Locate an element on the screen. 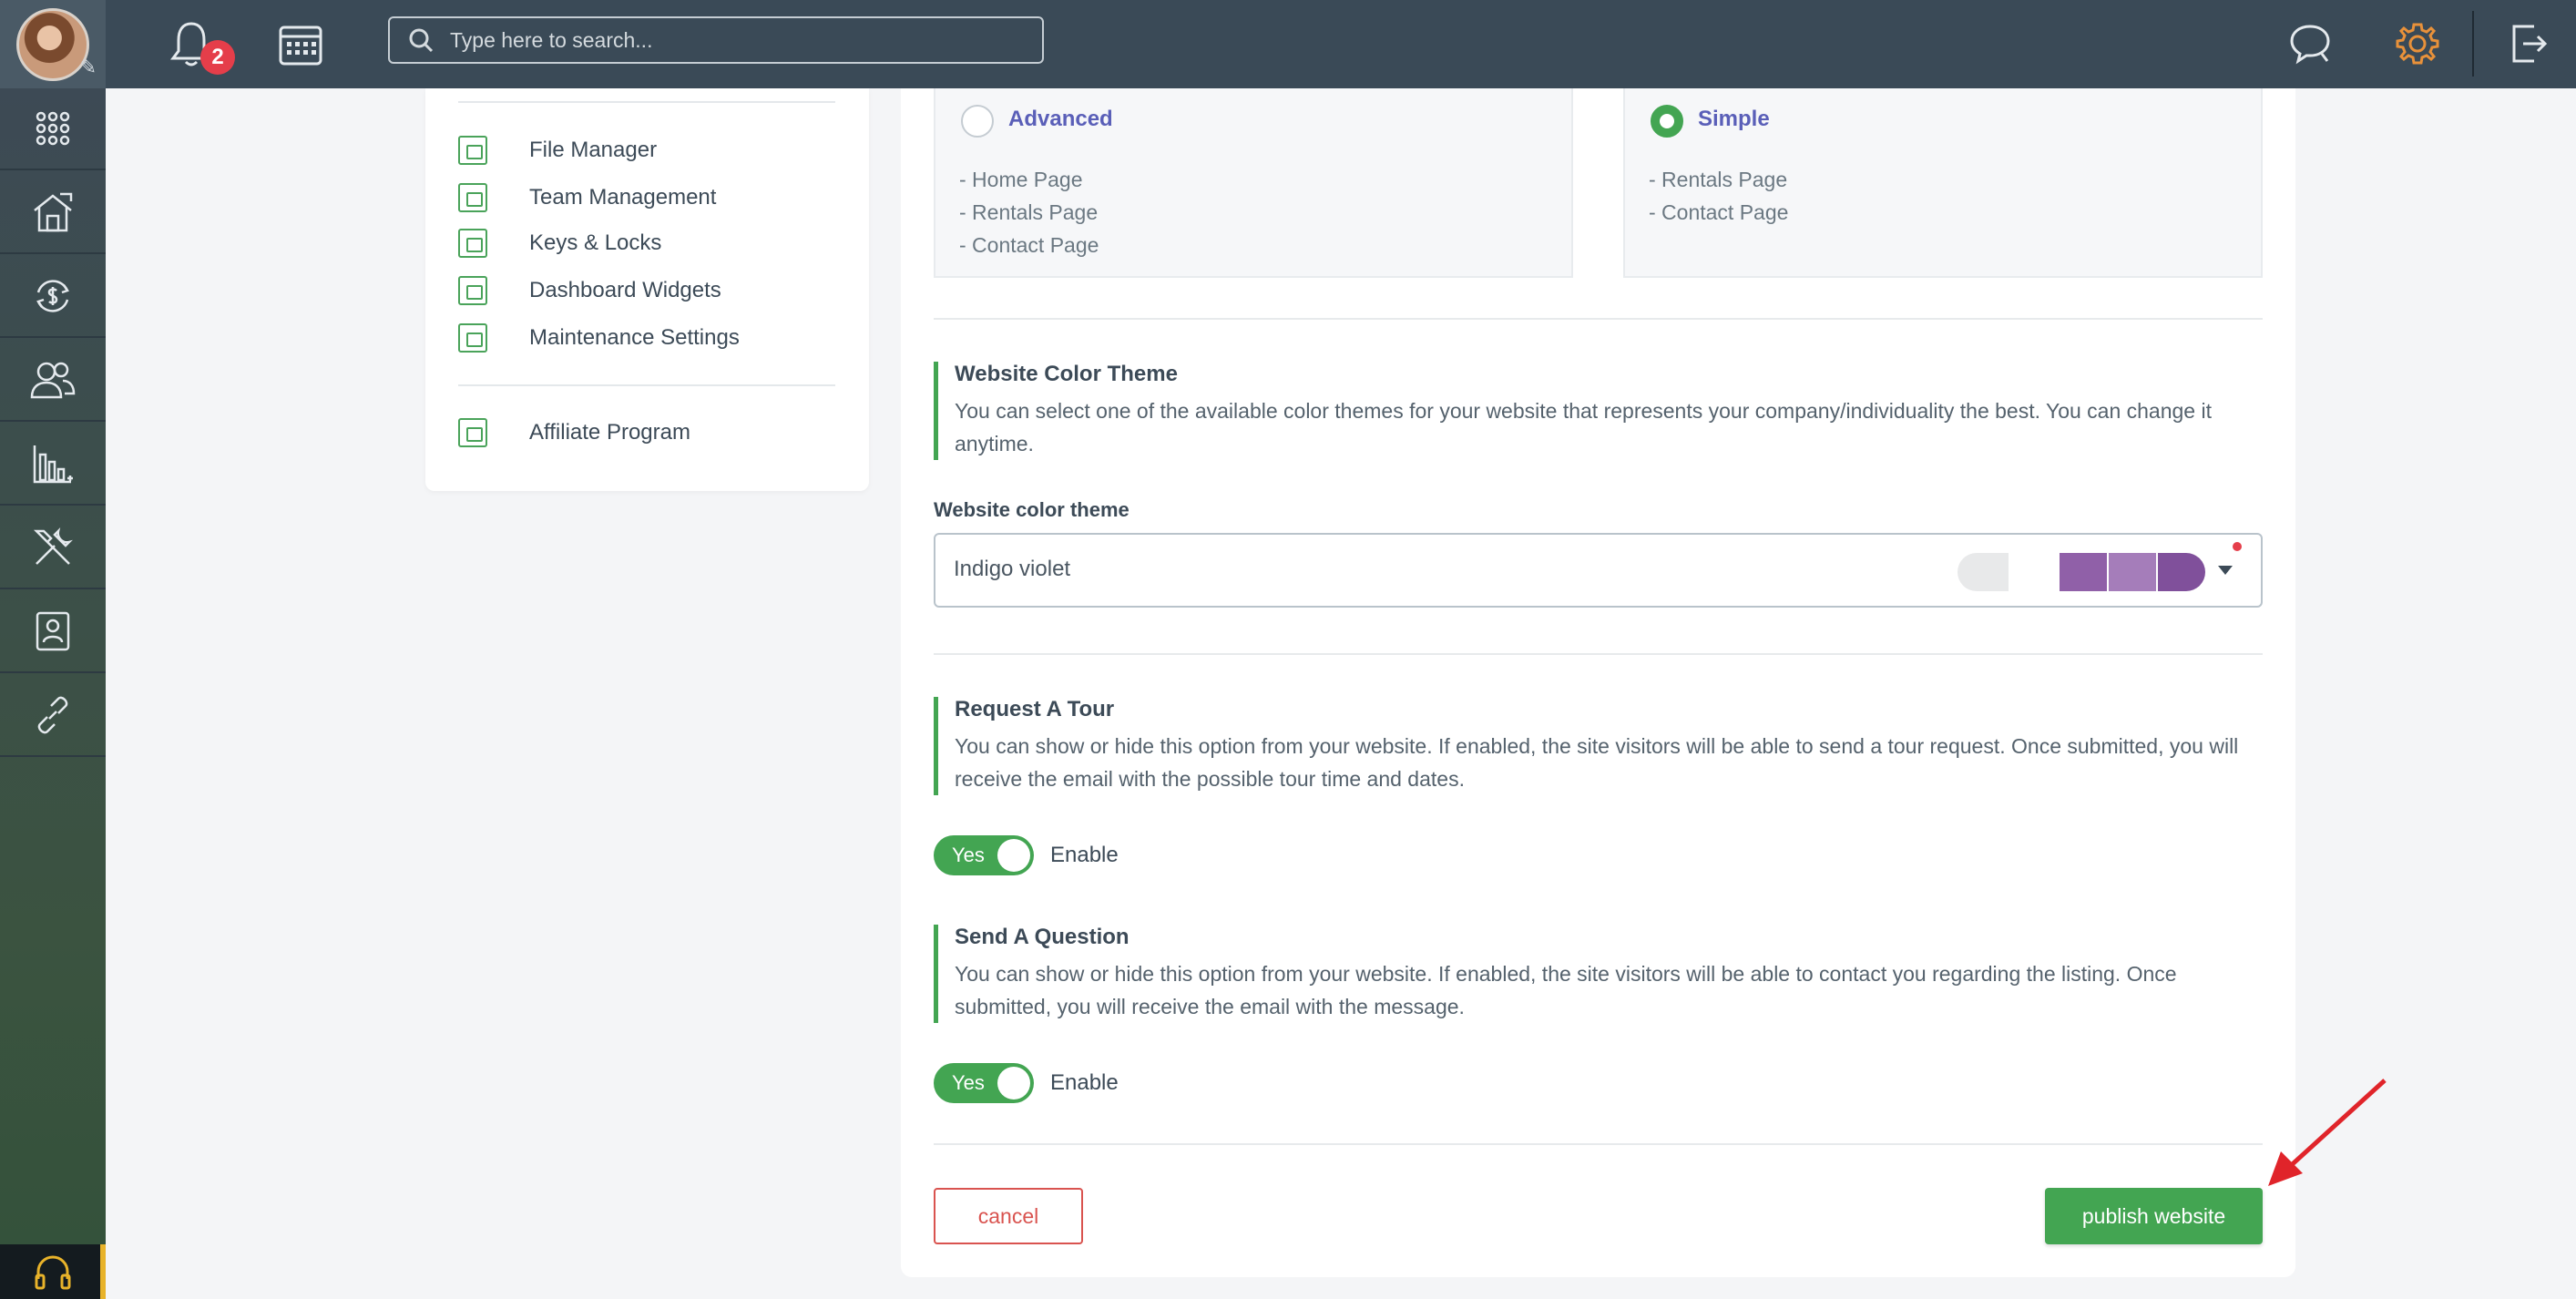  selected-theme: Indigo violet is located at coordinates (1012, 569).